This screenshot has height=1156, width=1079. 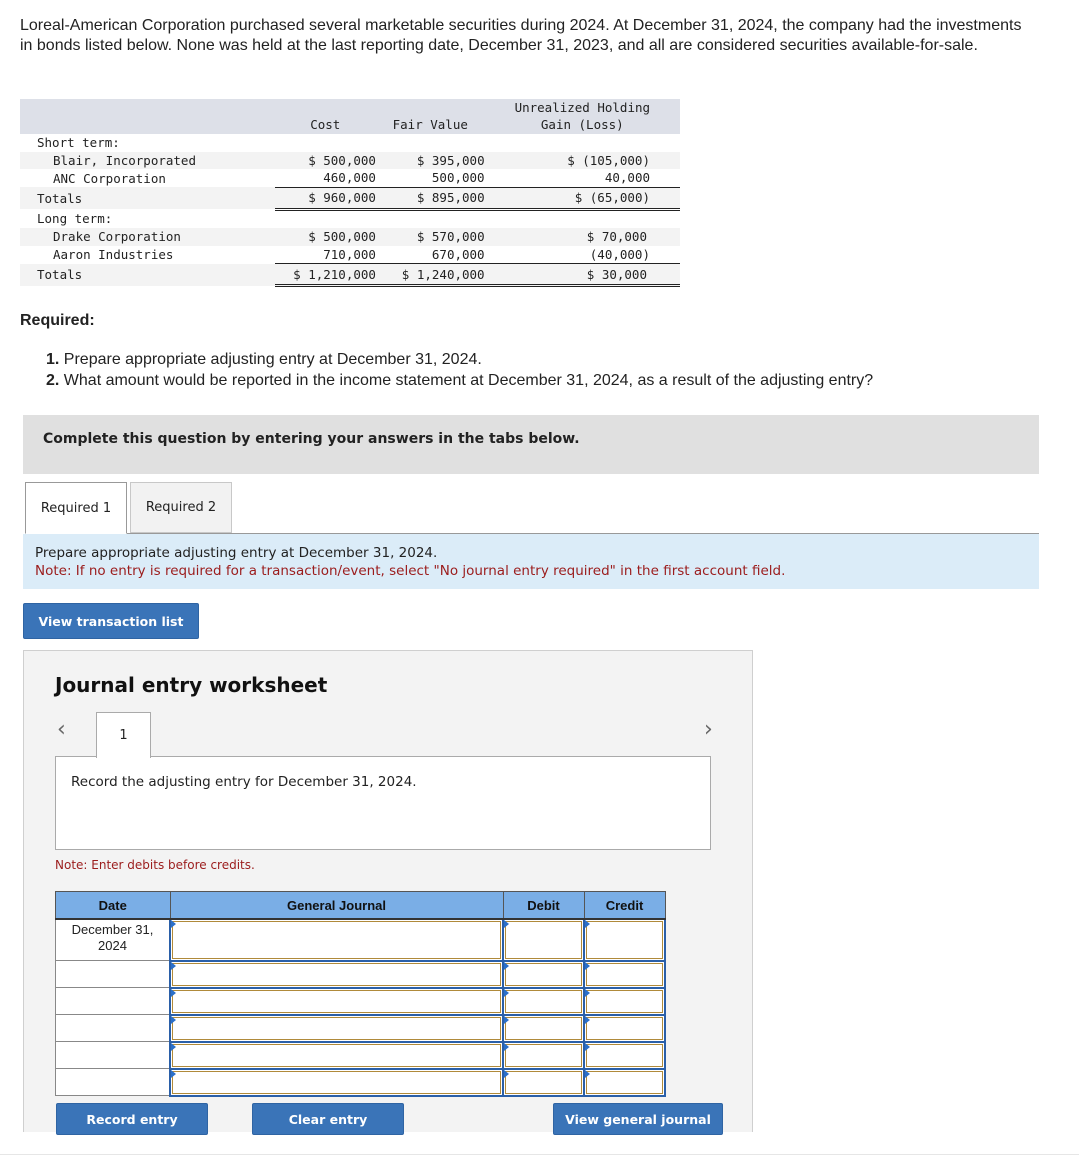 I want to click on fair-value: $ 570,000, so click(x=430, y=237).